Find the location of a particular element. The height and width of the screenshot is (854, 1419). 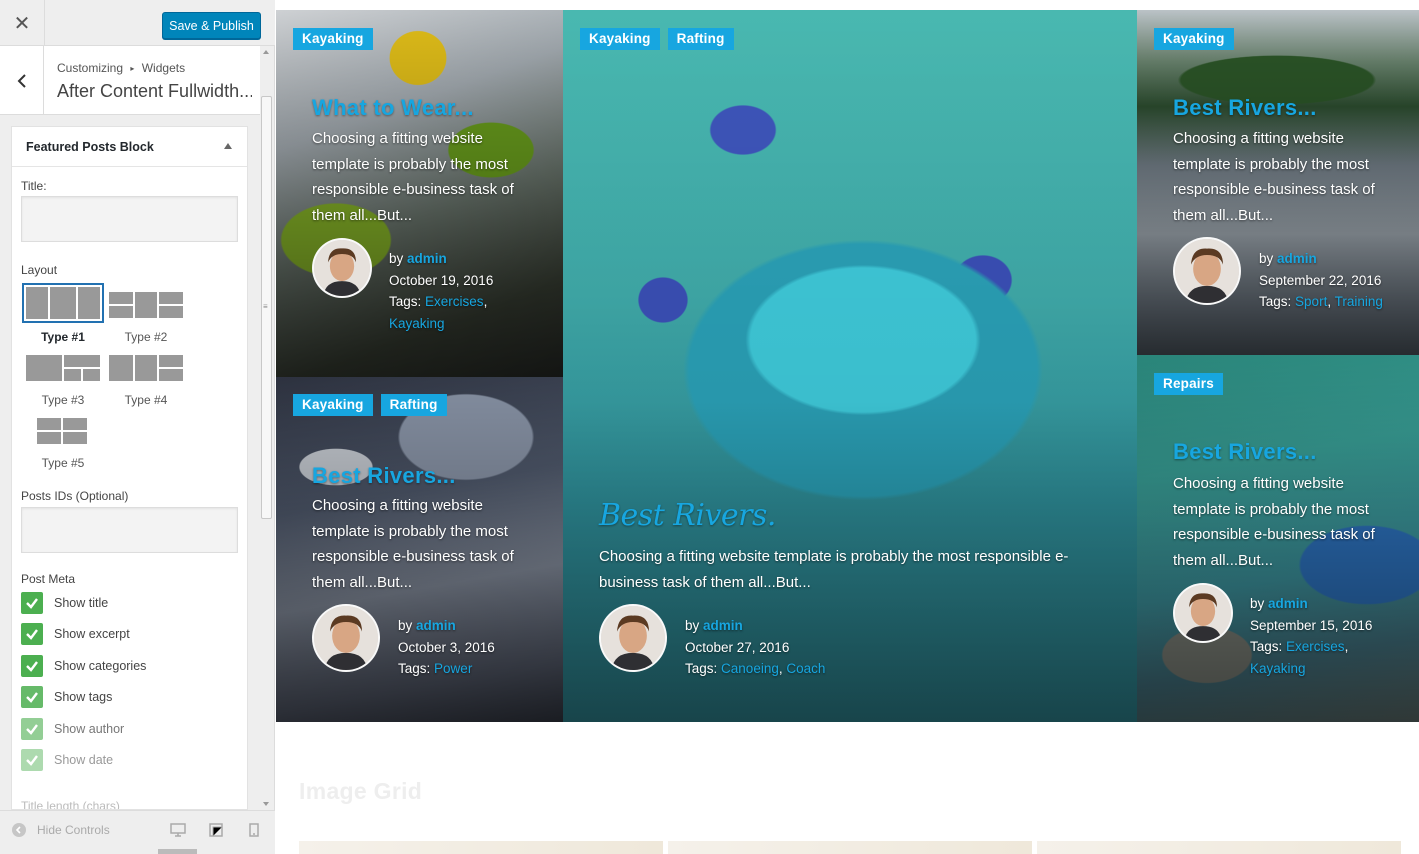

tablet-preview-icon is located at coordinates (216, 832).